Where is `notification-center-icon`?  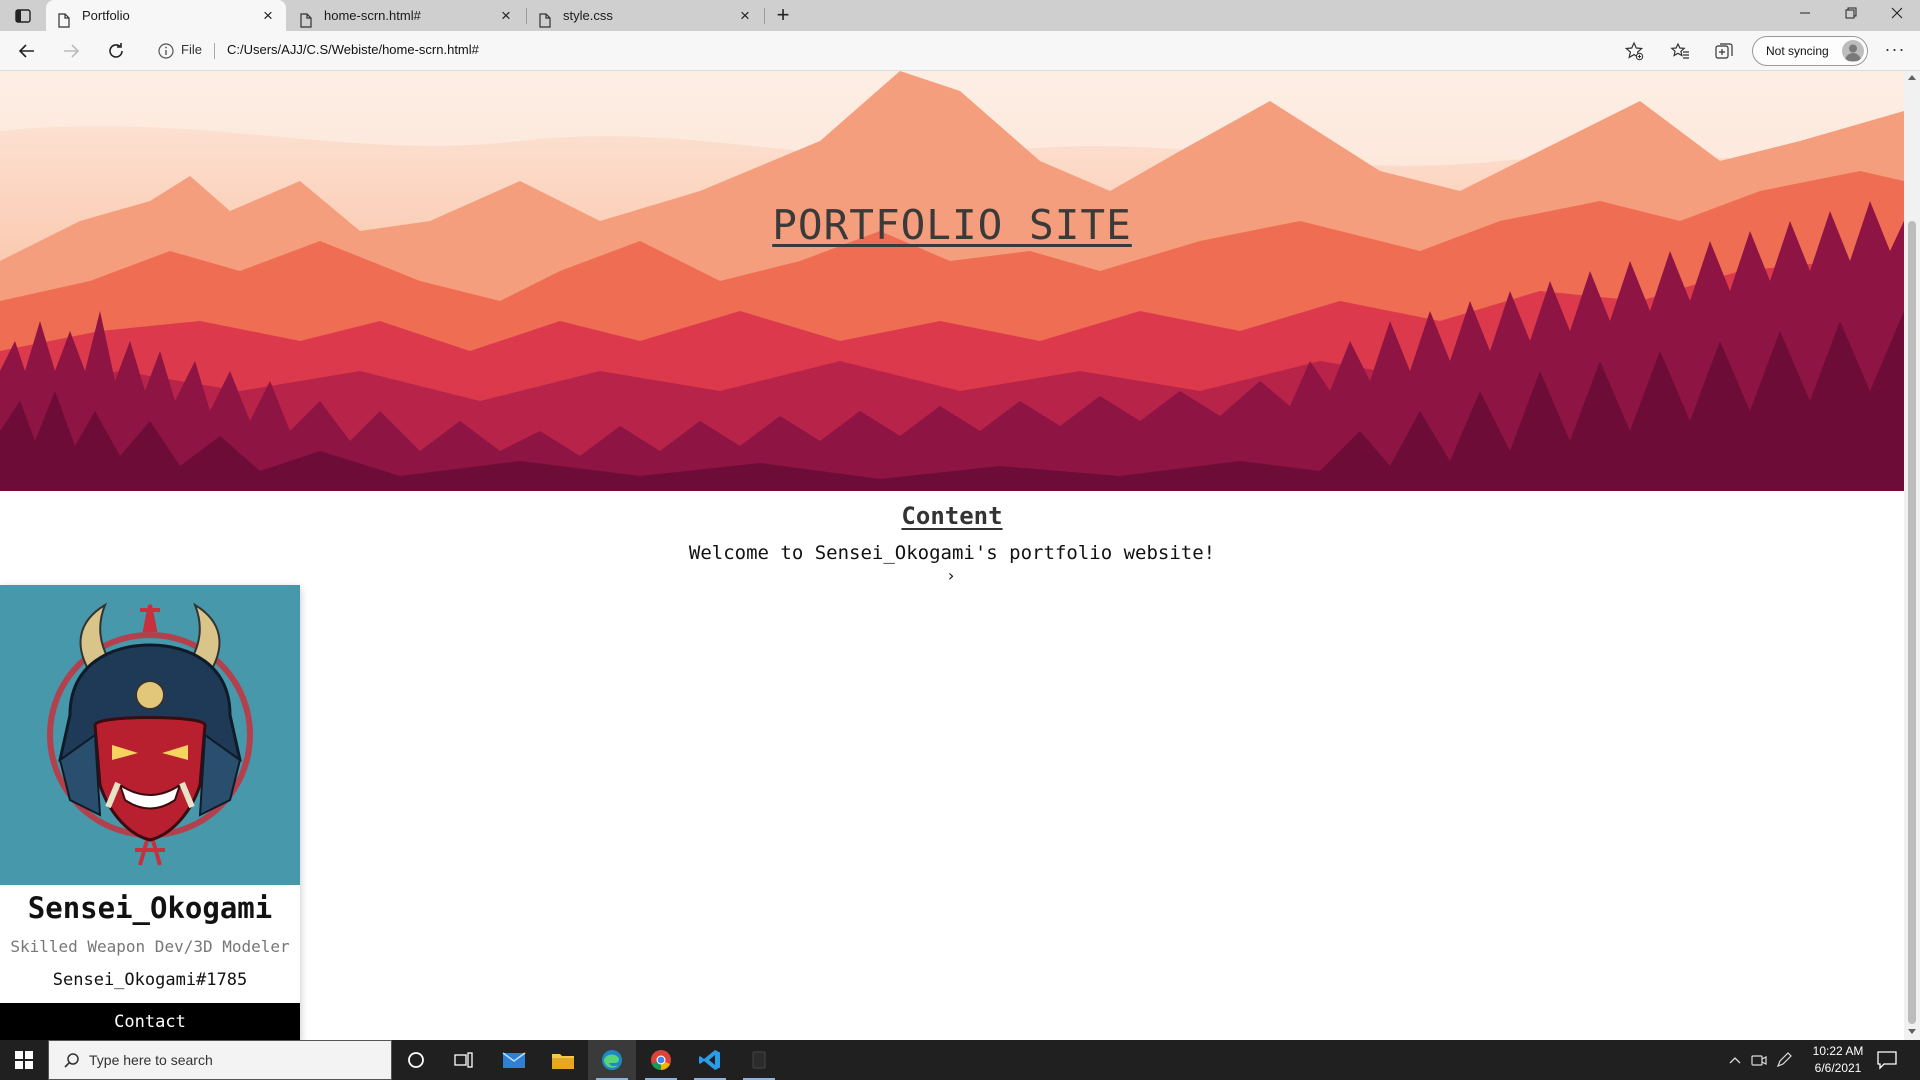 notification-center-icon is located at coordinates (1887, 1060).